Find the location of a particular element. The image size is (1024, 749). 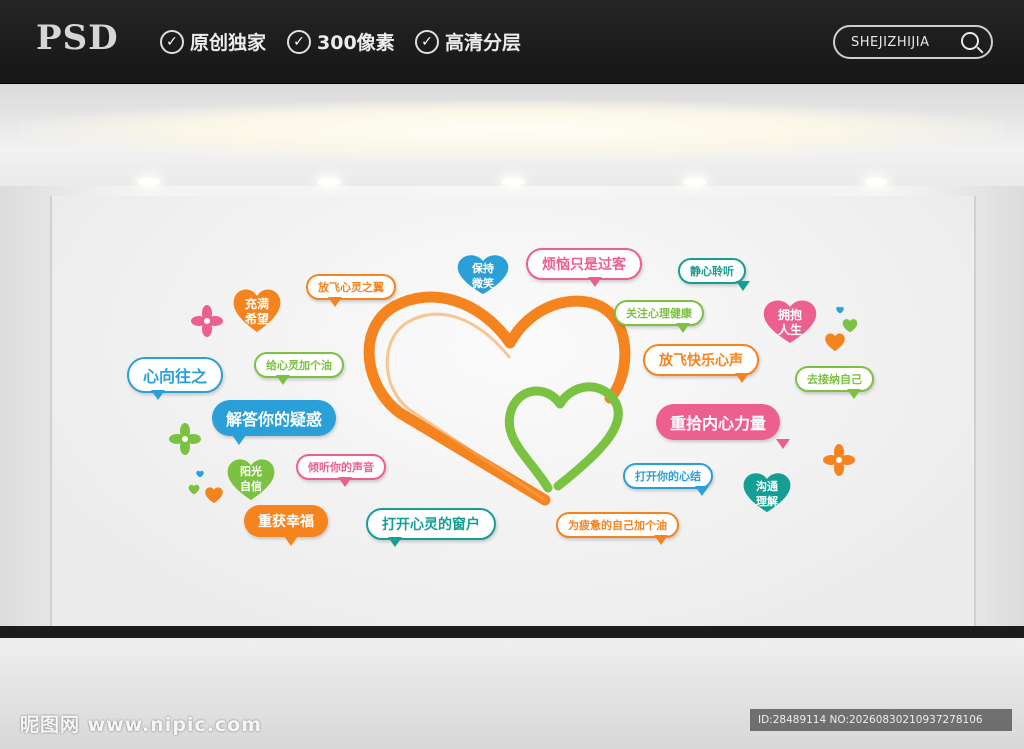

bubble-xiang-wang: 心向往之 is located at coordinates (175, 378).